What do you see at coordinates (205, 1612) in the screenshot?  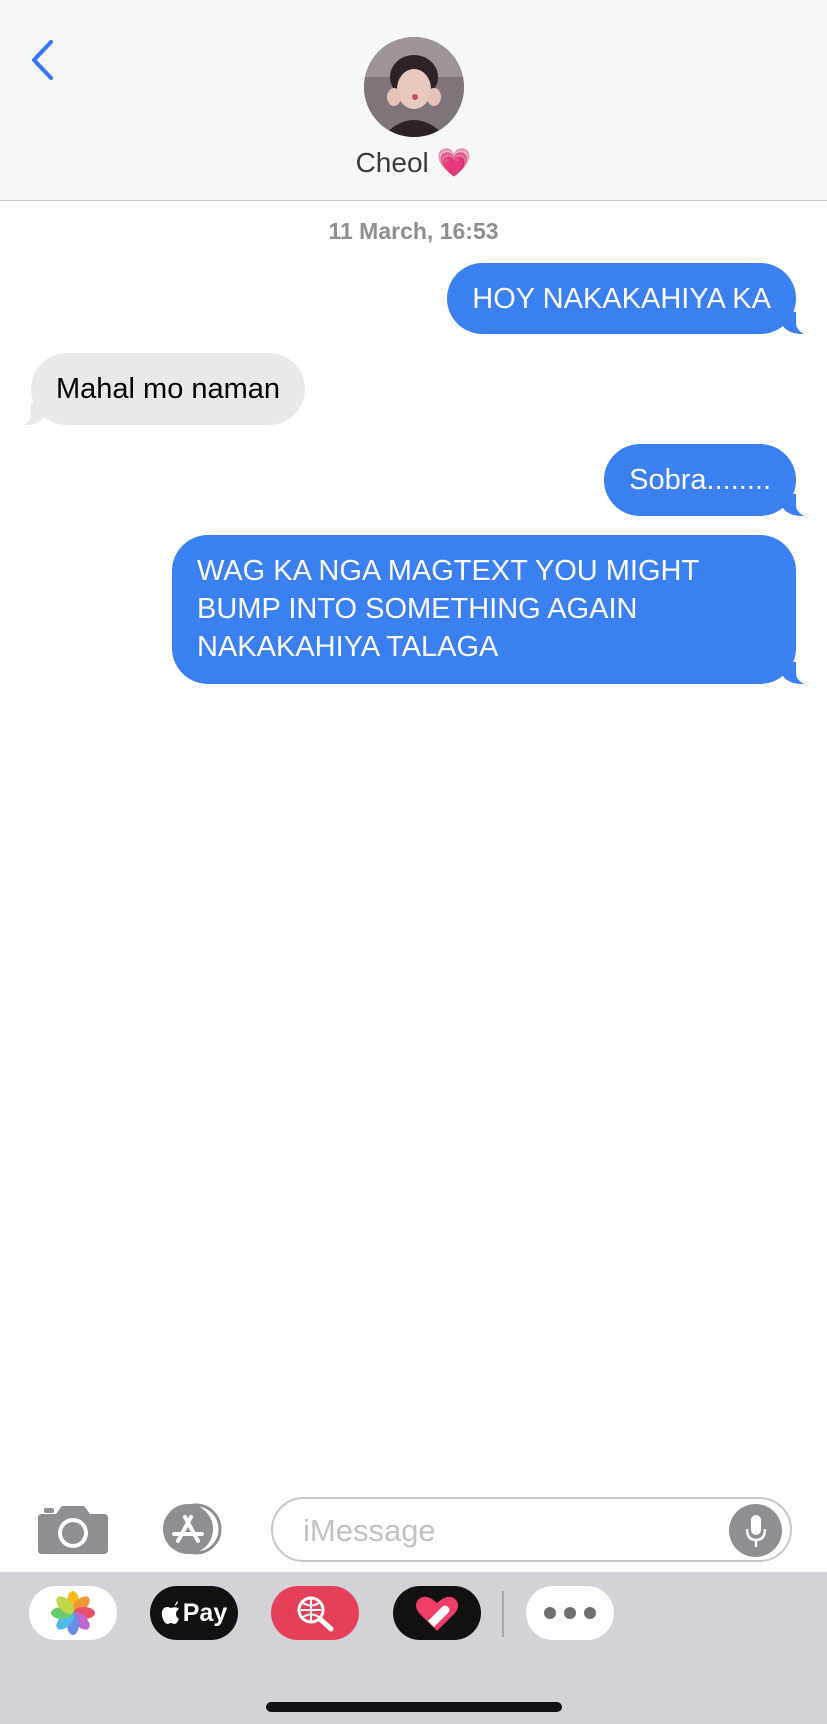 I see `apple-pay-label: Pay` at bounding box center [205, 1612].